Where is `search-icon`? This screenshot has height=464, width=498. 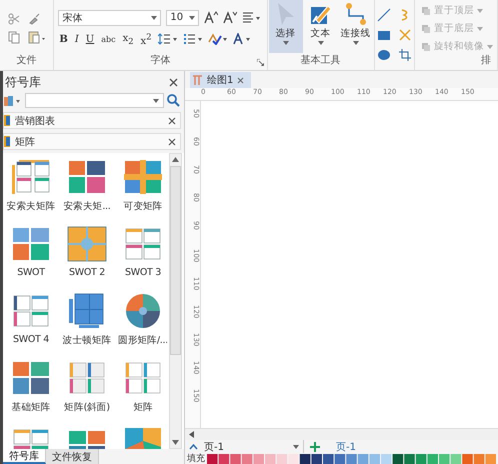
search-icon is located at coordinates (173, 100).